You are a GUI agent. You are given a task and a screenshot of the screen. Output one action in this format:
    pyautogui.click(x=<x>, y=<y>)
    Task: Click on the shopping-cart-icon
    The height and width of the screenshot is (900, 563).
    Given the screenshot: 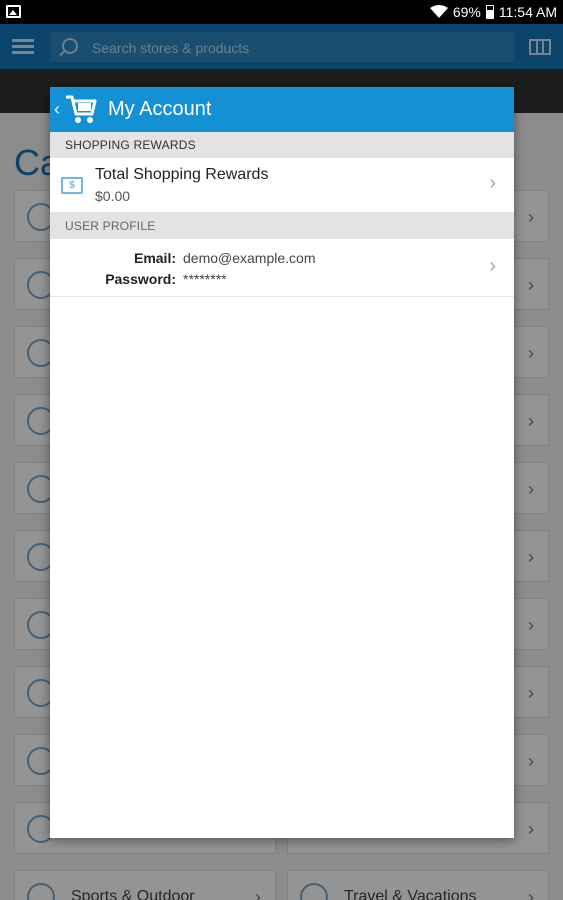 What is the action you would take?
    pyautogui.click(x=81, y=109)
    